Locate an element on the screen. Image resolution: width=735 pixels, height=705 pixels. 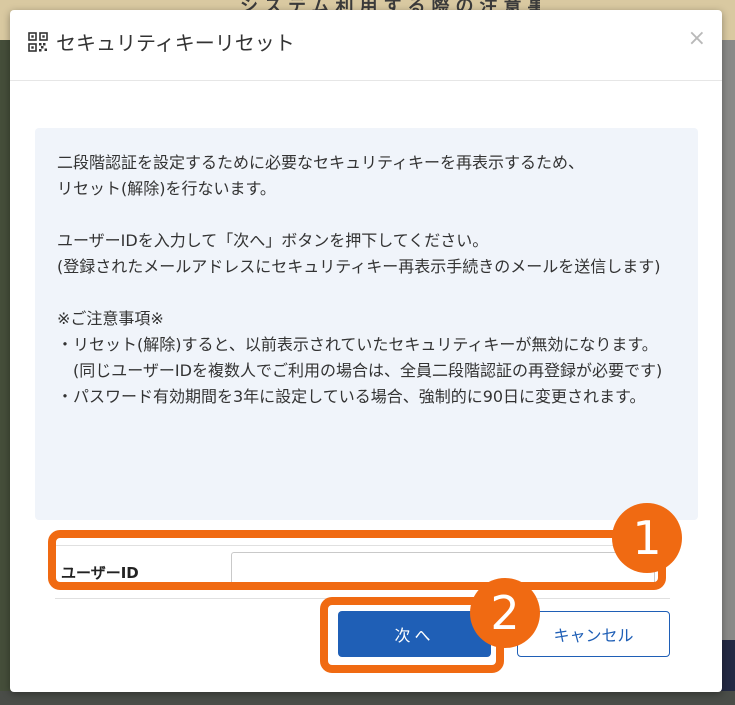
info-line-1: 二段階認証を設定するために必要なセキュリティキーを再表示するため、 is located at coordinates (321, 162).